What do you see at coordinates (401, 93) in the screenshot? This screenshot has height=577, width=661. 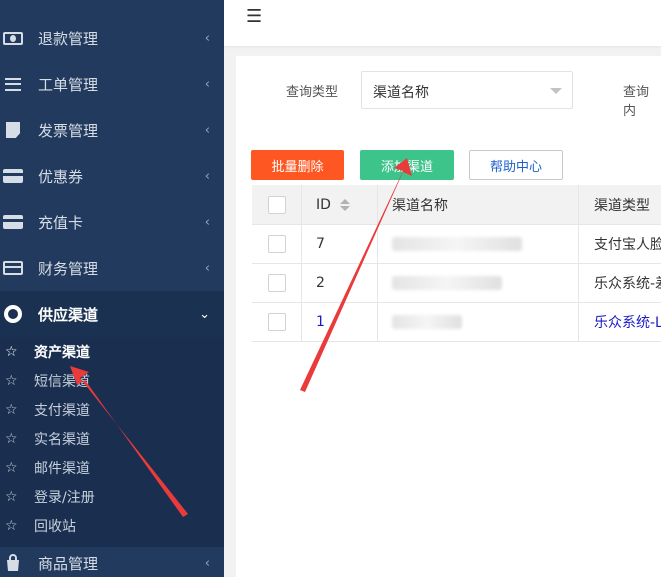 I see `query-type-value: 渠道名称` at bounding box center [401, 93].